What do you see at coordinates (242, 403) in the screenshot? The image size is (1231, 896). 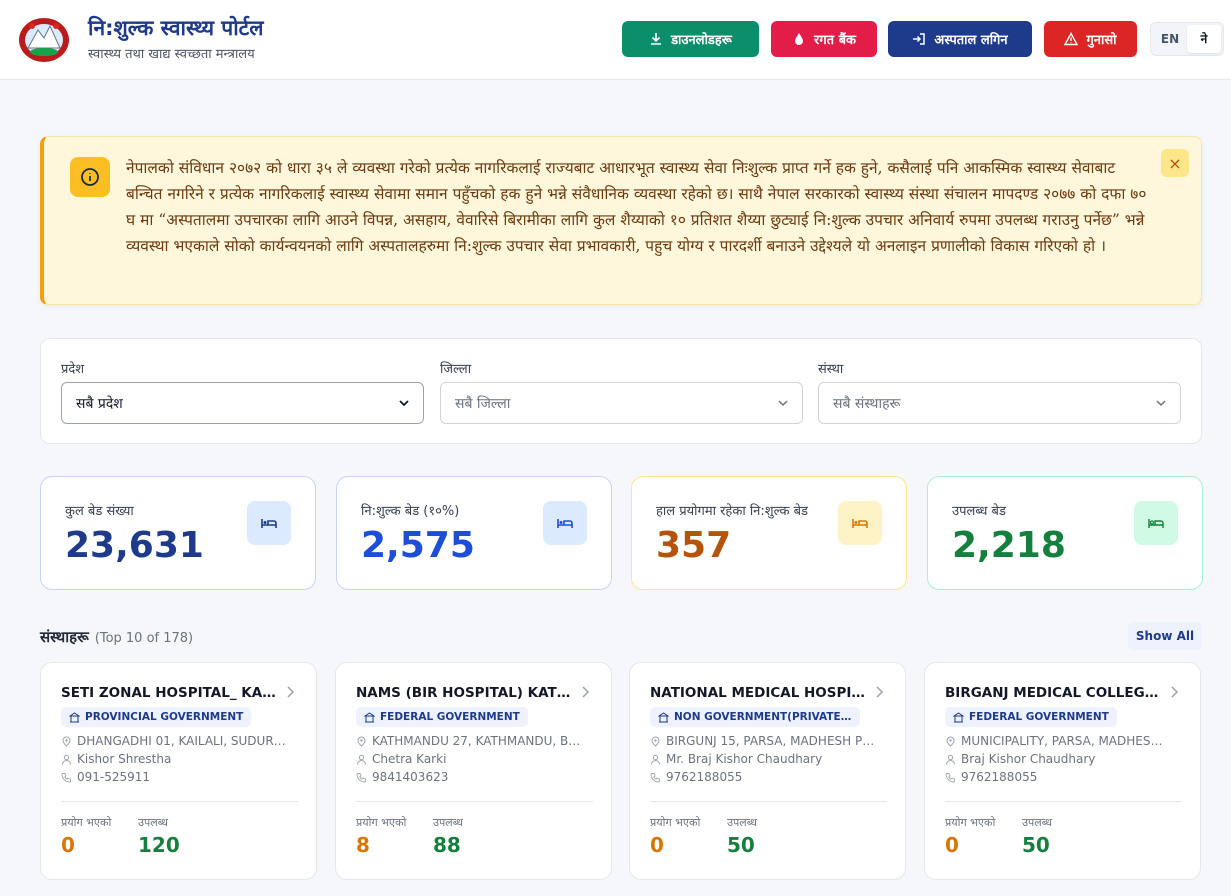 I see `province-select: सबै प्रदेश` at bounding box center [242, 403].